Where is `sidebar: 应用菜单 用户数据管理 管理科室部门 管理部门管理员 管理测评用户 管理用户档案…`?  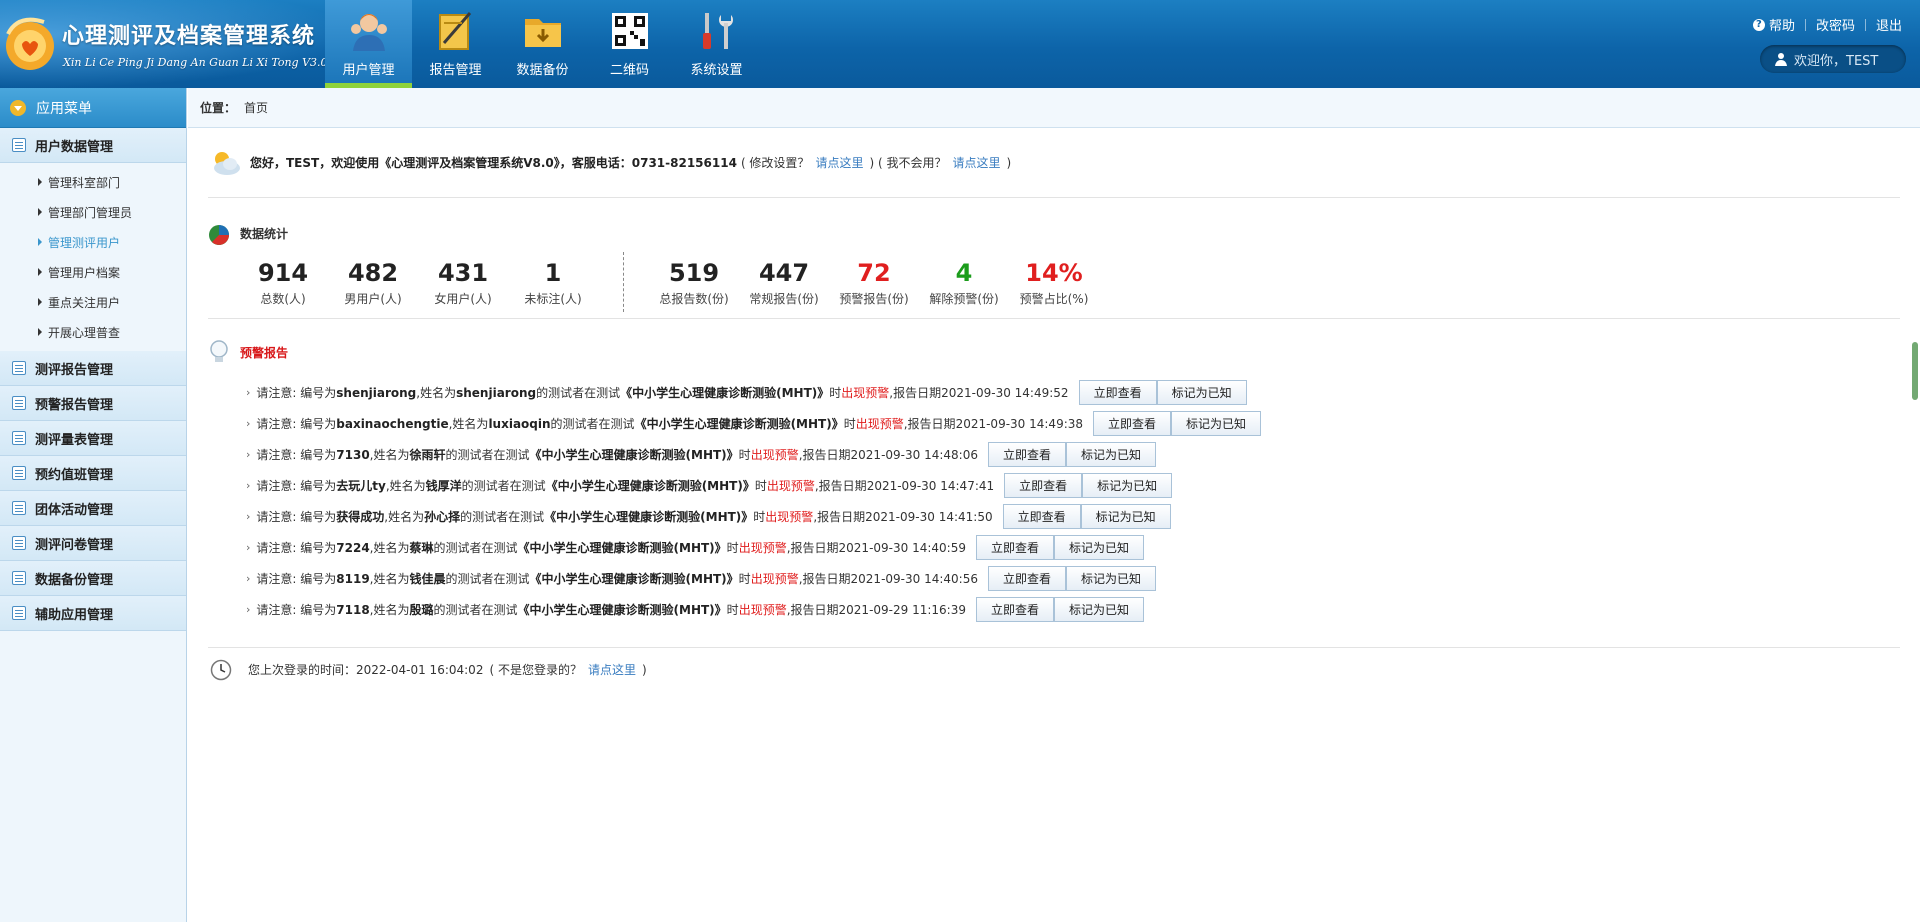
sidebar: 应用菜单 用户数据管理 管理科室部门 管理部门管理员 管理测评用户 管理用户档案… is located at coordinates (93, 505).